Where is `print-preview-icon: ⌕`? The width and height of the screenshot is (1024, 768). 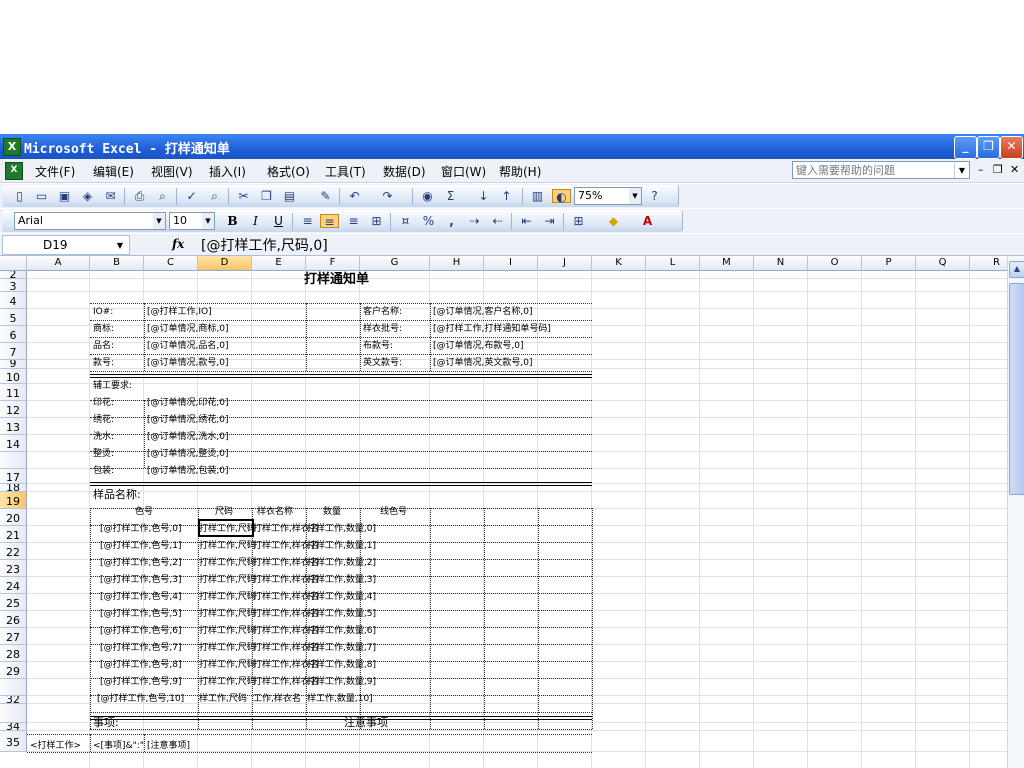 print-preview-icon: ⌕ is located at coordinates (162, 196).